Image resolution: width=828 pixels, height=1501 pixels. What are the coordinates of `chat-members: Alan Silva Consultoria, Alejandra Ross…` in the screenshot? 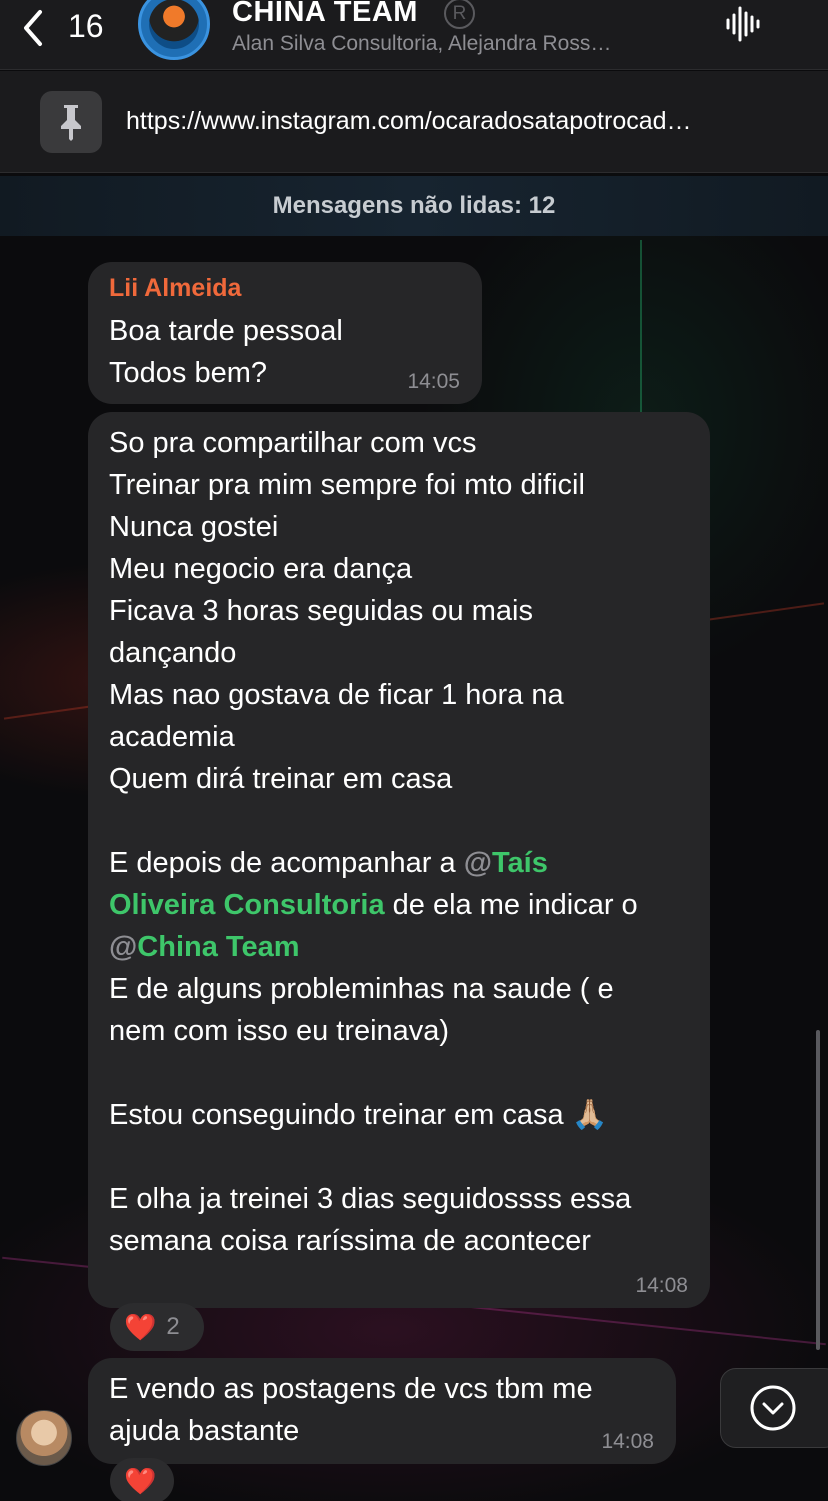 It's located at (421, 44).